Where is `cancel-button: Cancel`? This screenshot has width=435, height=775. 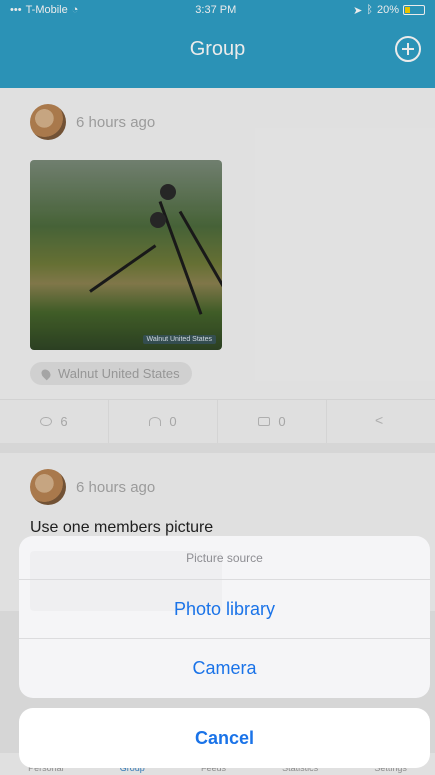
cancel-button: Cancel is located at coordinates (224, 738).